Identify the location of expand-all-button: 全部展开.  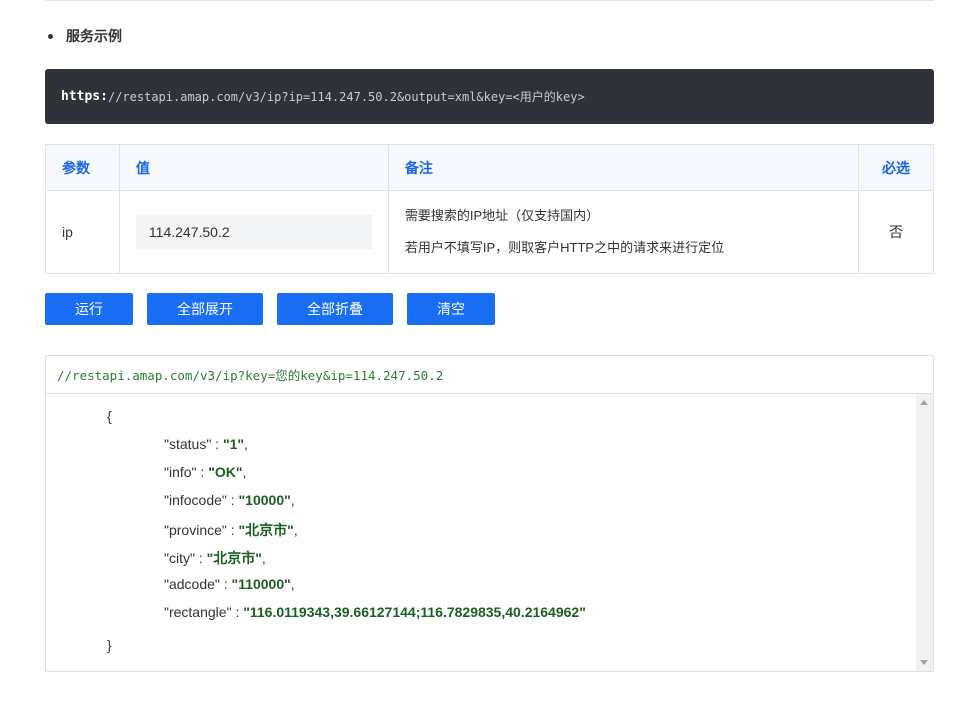
(205, 309).